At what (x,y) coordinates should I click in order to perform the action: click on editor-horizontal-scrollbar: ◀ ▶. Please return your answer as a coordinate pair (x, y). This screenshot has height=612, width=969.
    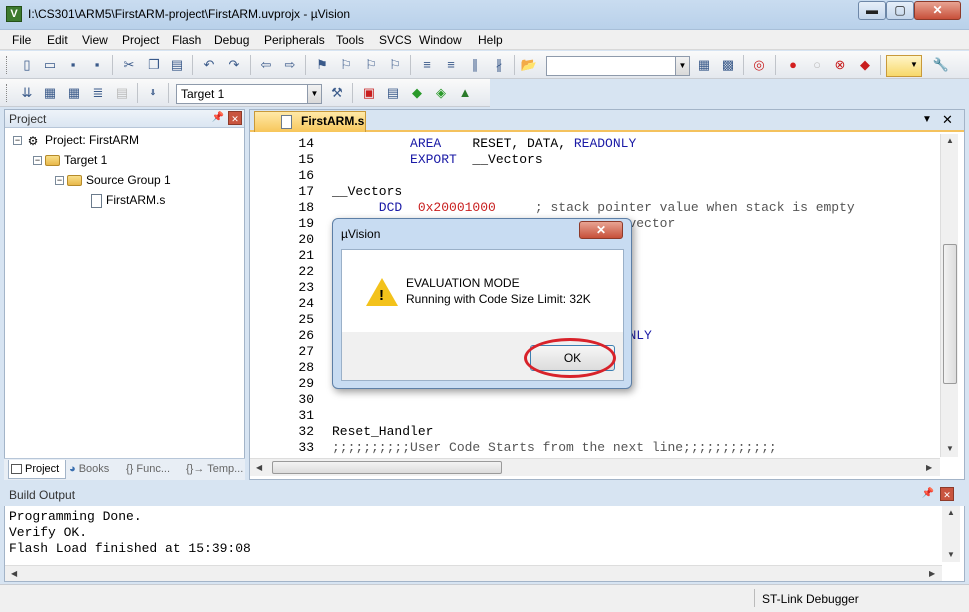
    Looking at the image, I should click on (595, 467).